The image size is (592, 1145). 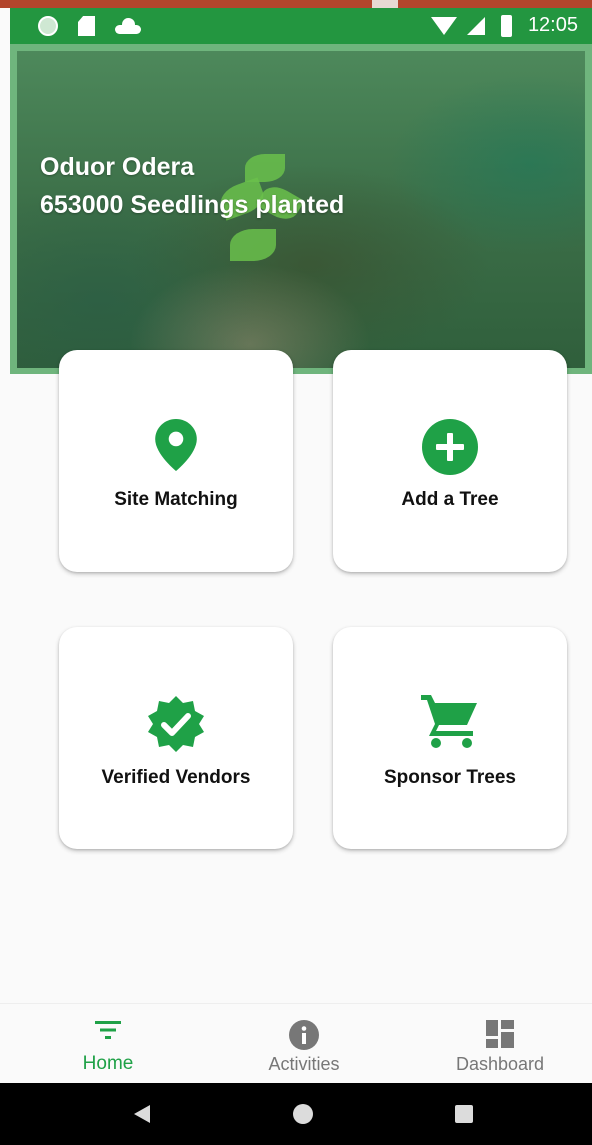 What do you see at coordinates (142, 1114) in the screenshot?
I see `back-icon` at bounding box center [142, 1114].